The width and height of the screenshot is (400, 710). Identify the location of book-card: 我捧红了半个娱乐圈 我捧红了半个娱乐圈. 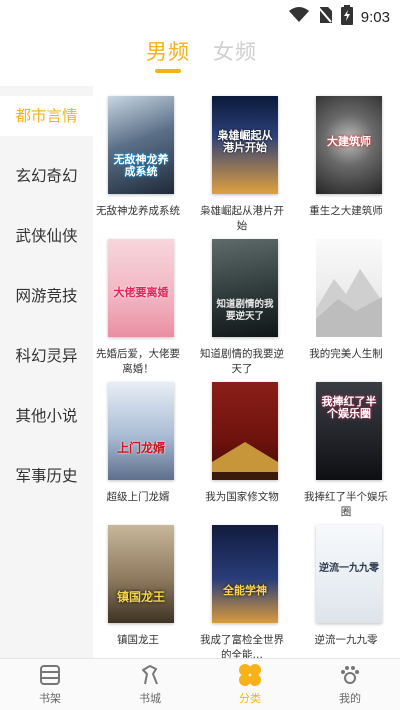
(346, 451).